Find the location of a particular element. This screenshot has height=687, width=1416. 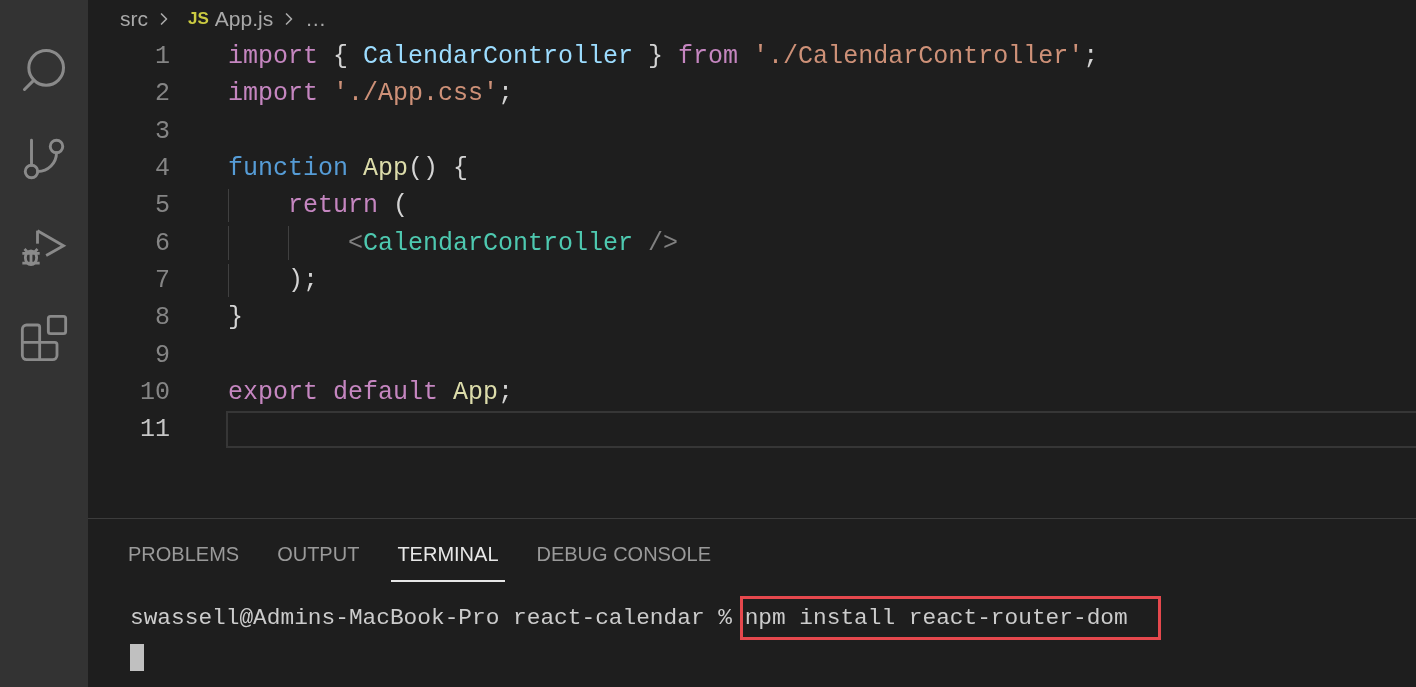

line-number: 4 is located at coordinates (162, 169).